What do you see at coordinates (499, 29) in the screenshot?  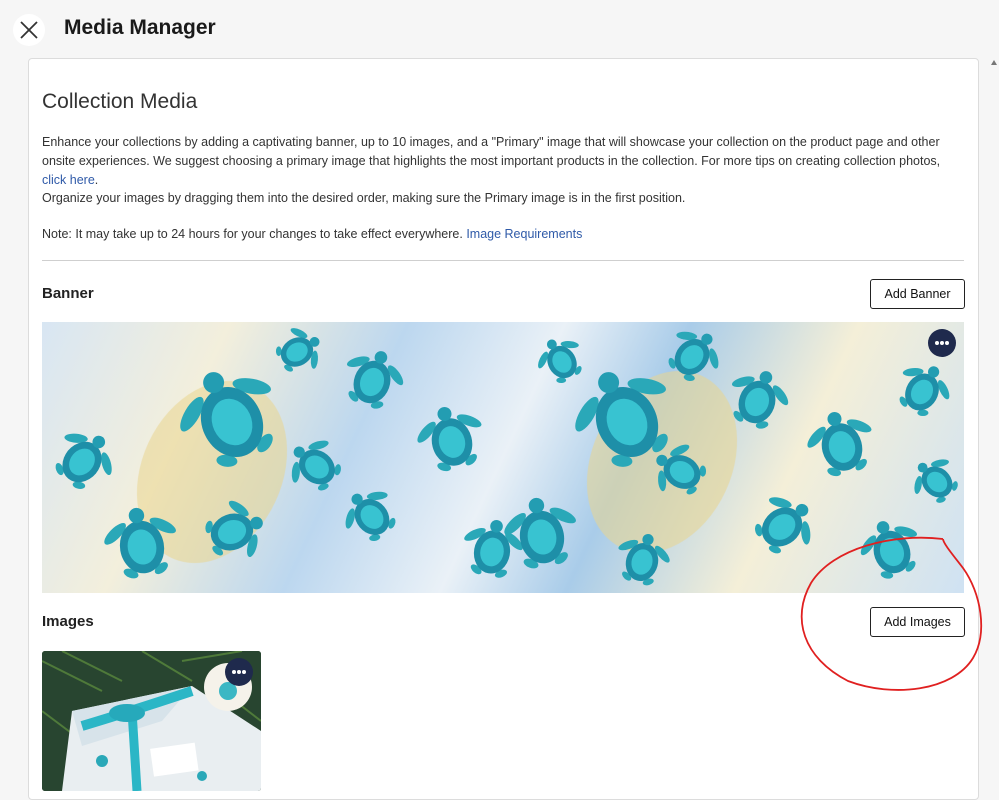 I see `header-bar: Media Manager` at bounding box center [499, 29].